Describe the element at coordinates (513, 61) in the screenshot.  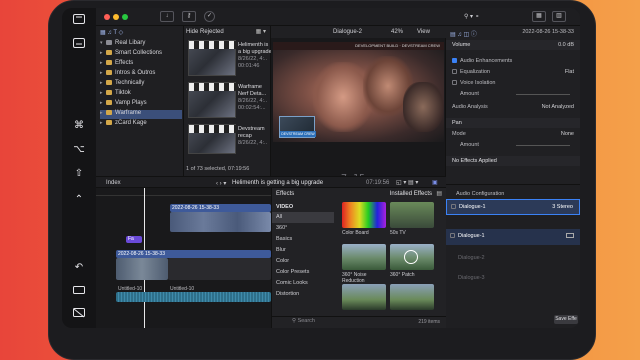
I see `audio-enhancements-row: Audio Enhancements` at that location.